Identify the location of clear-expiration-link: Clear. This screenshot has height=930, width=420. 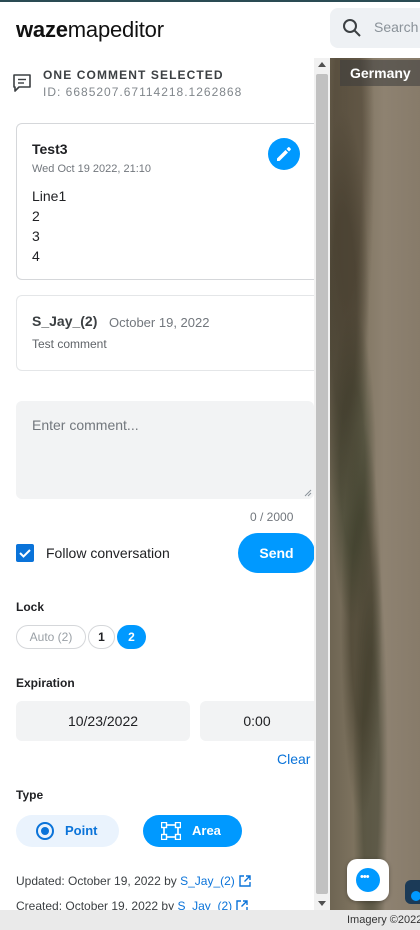
(293, 759).